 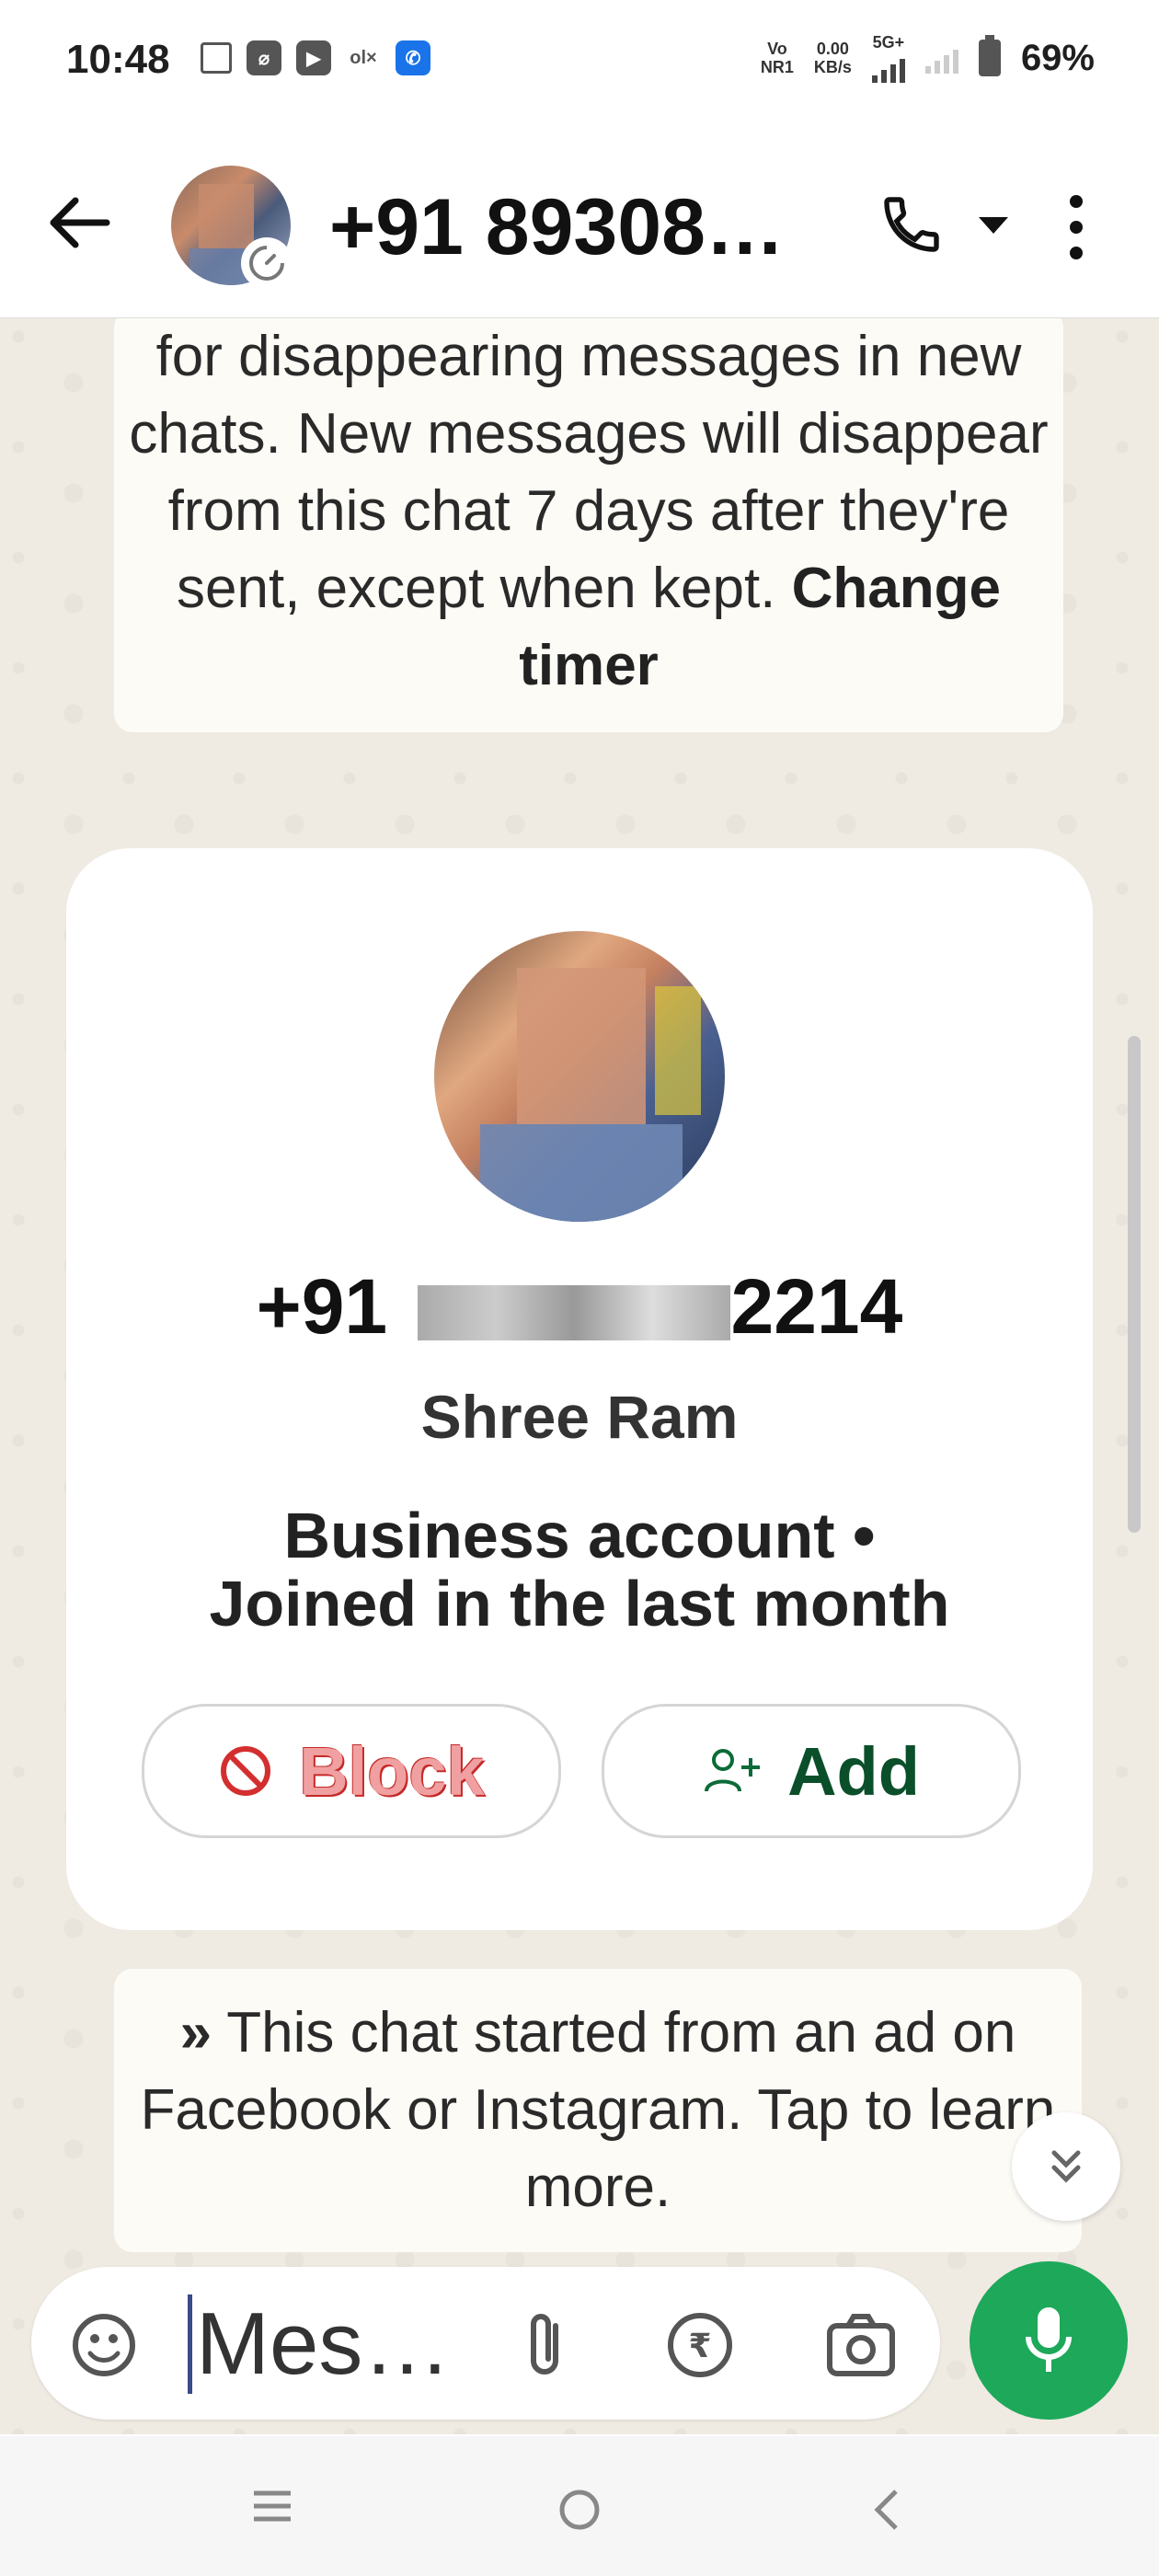 I want to click on signal-icon, so click(x=941, y=58).